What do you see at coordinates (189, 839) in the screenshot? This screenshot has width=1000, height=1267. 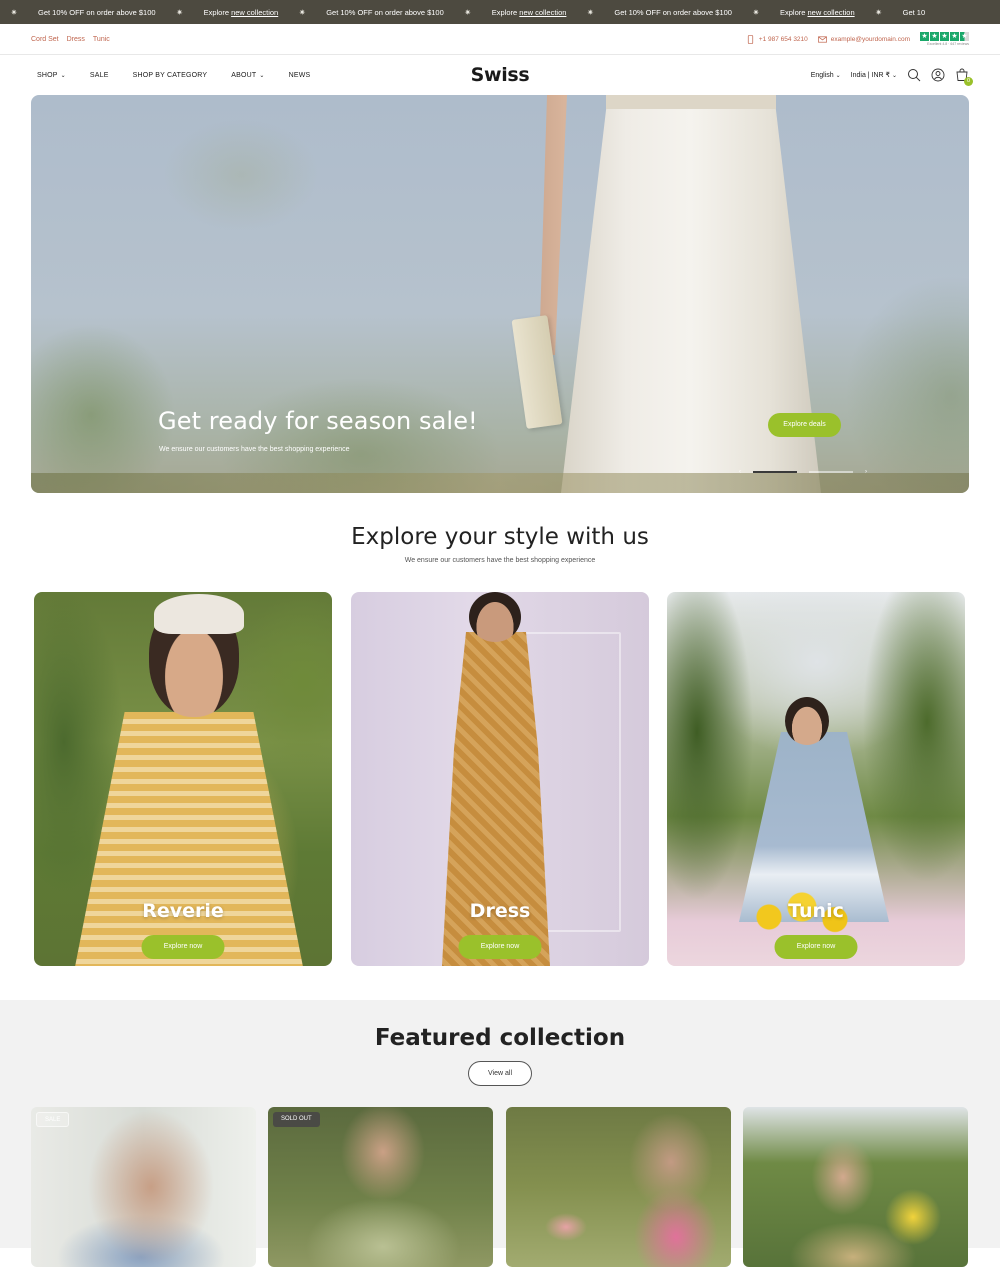 I see `category-image` at bounding box center [189, 839].